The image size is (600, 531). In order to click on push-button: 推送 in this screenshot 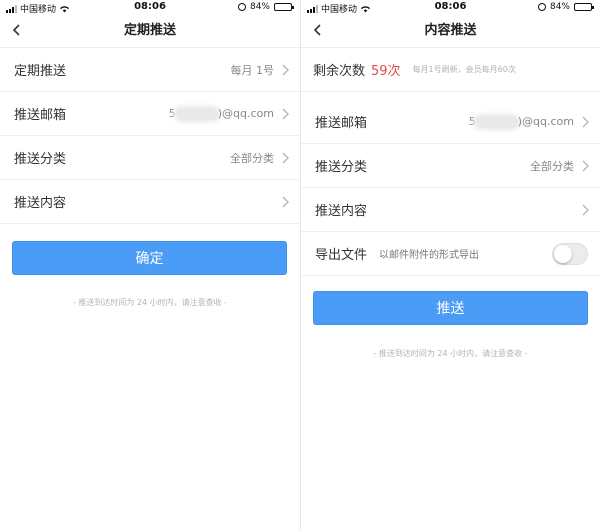, I will do `click(450, 308)`.